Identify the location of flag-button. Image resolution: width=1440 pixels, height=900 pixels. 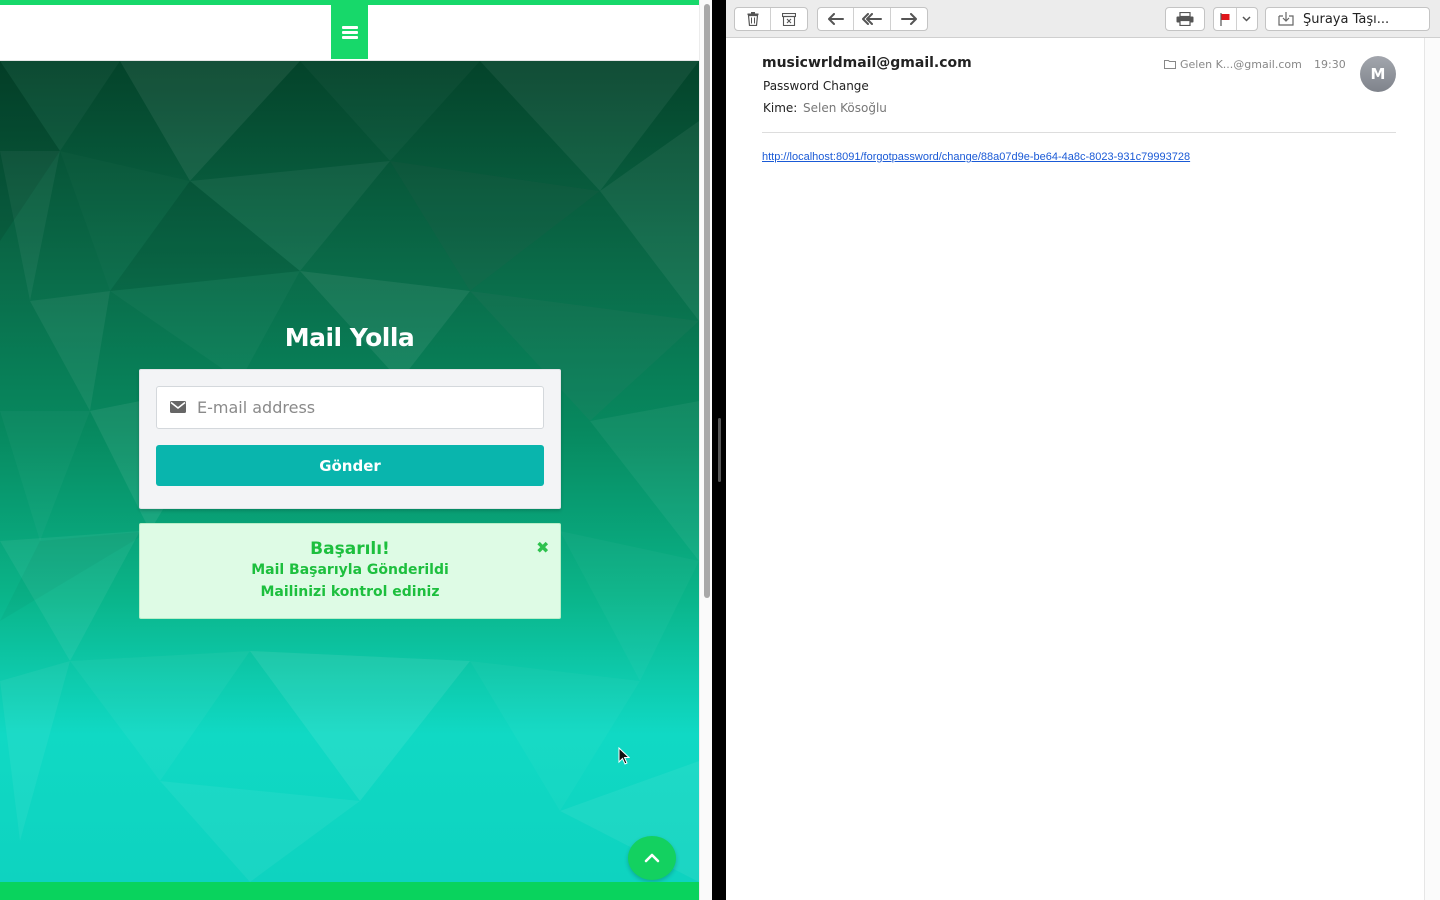
(1225, 19).